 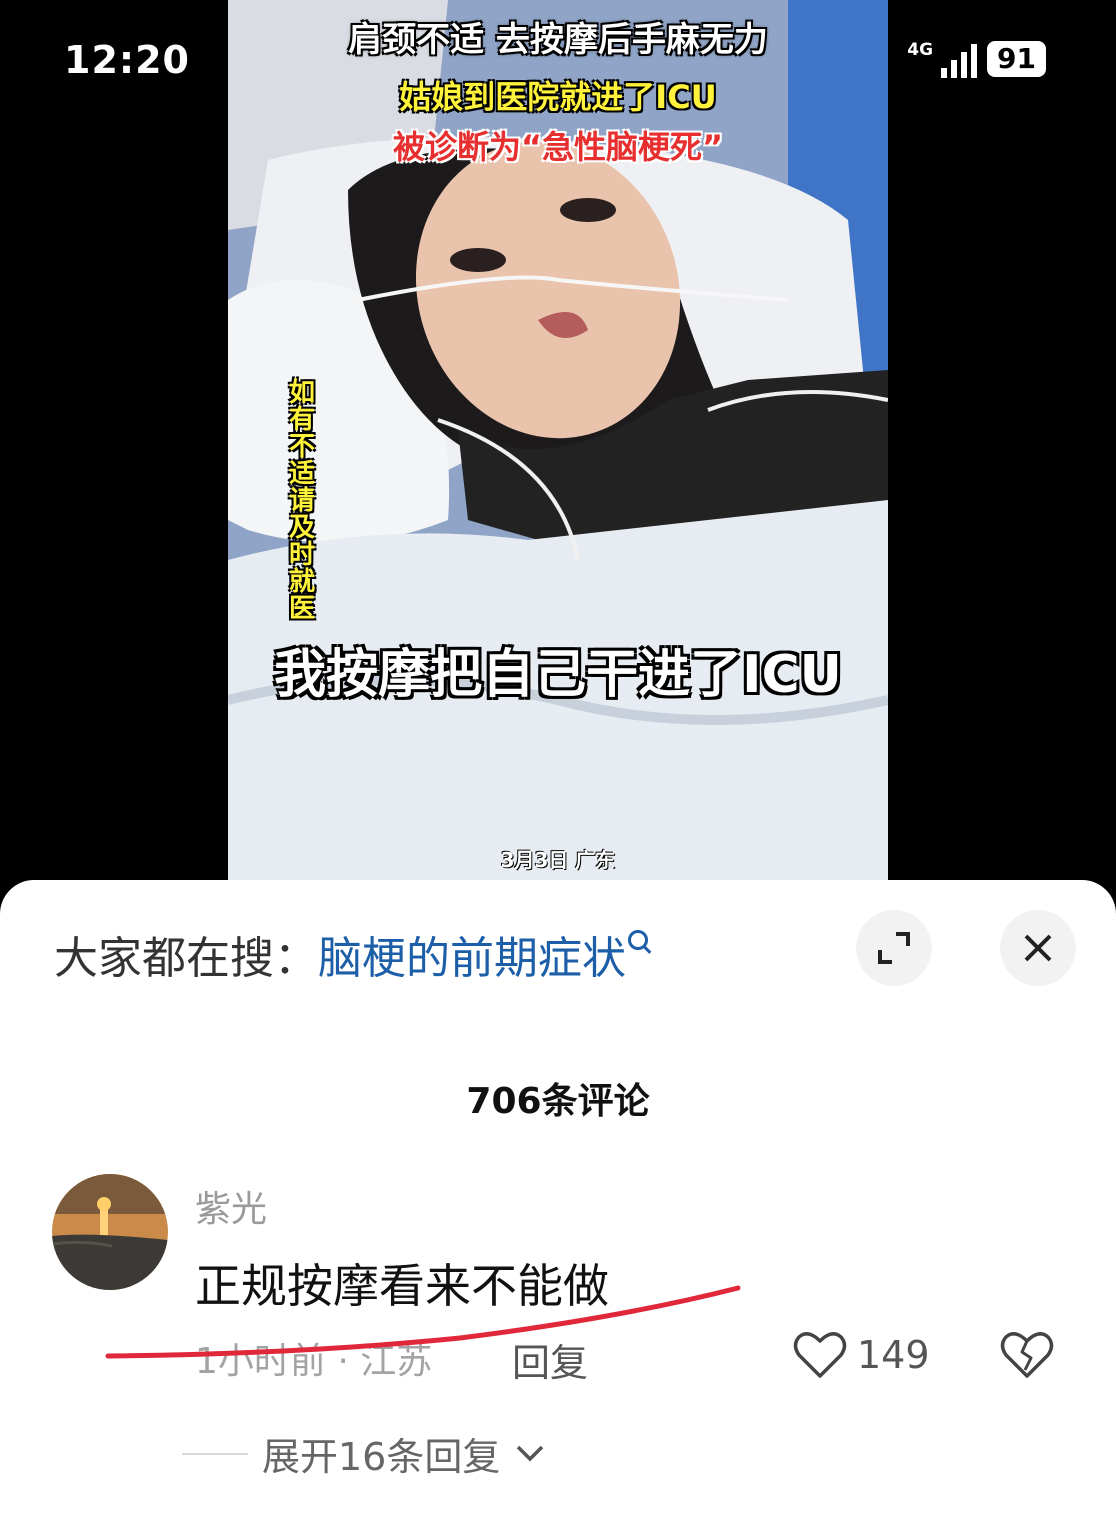 I want to click on video-date-location: 3月3日 广东, so click(x=558, y=860).